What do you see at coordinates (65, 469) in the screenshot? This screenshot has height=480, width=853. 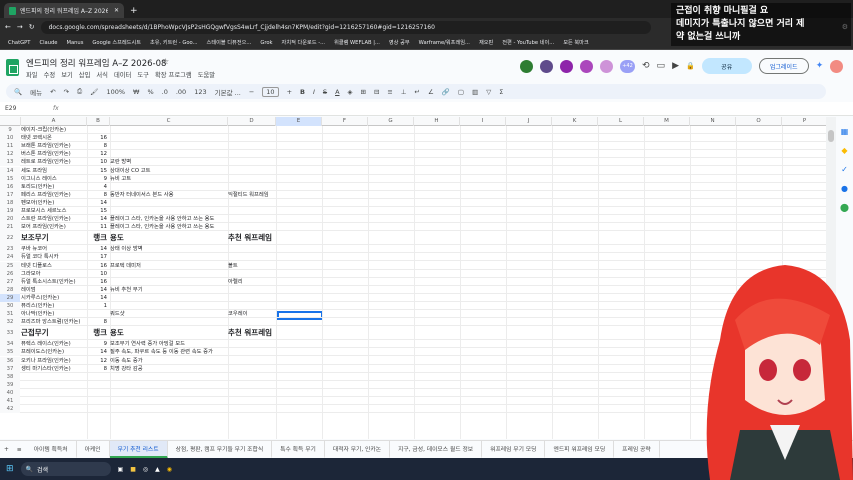 I see `taskbar-search: 🔍 검색` at bounding box center [65, 469].